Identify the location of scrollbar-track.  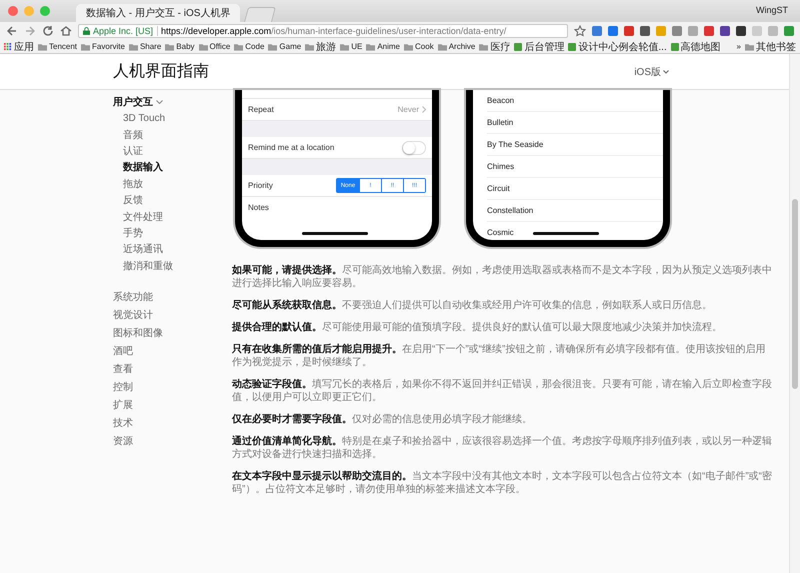
(794, 313).